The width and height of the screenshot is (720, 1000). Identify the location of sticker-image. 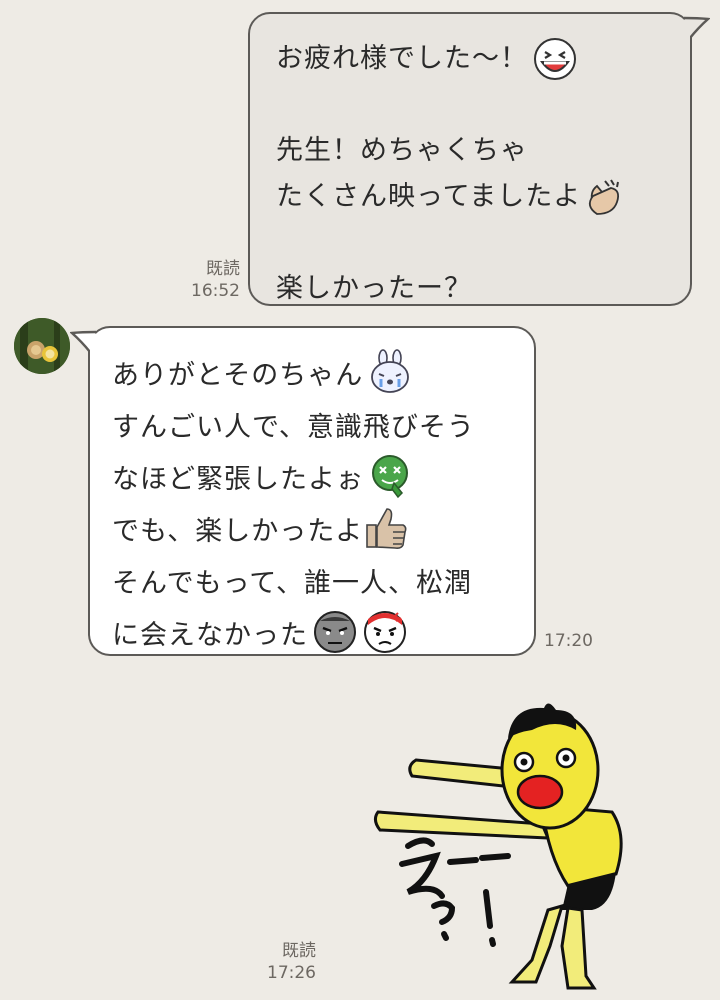
(498, 846).